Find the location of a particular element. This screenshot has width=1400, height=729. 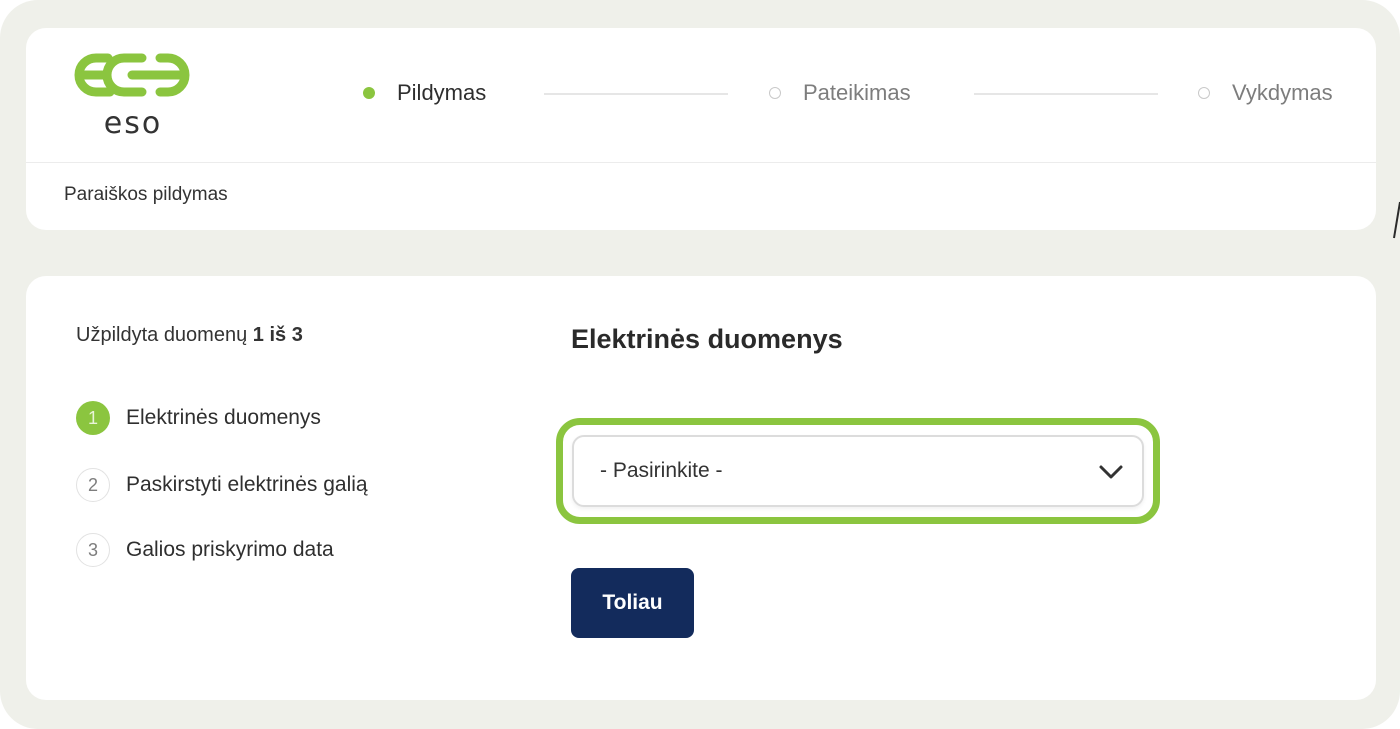

eso-logo-icon is located at coordinates (132, 75).